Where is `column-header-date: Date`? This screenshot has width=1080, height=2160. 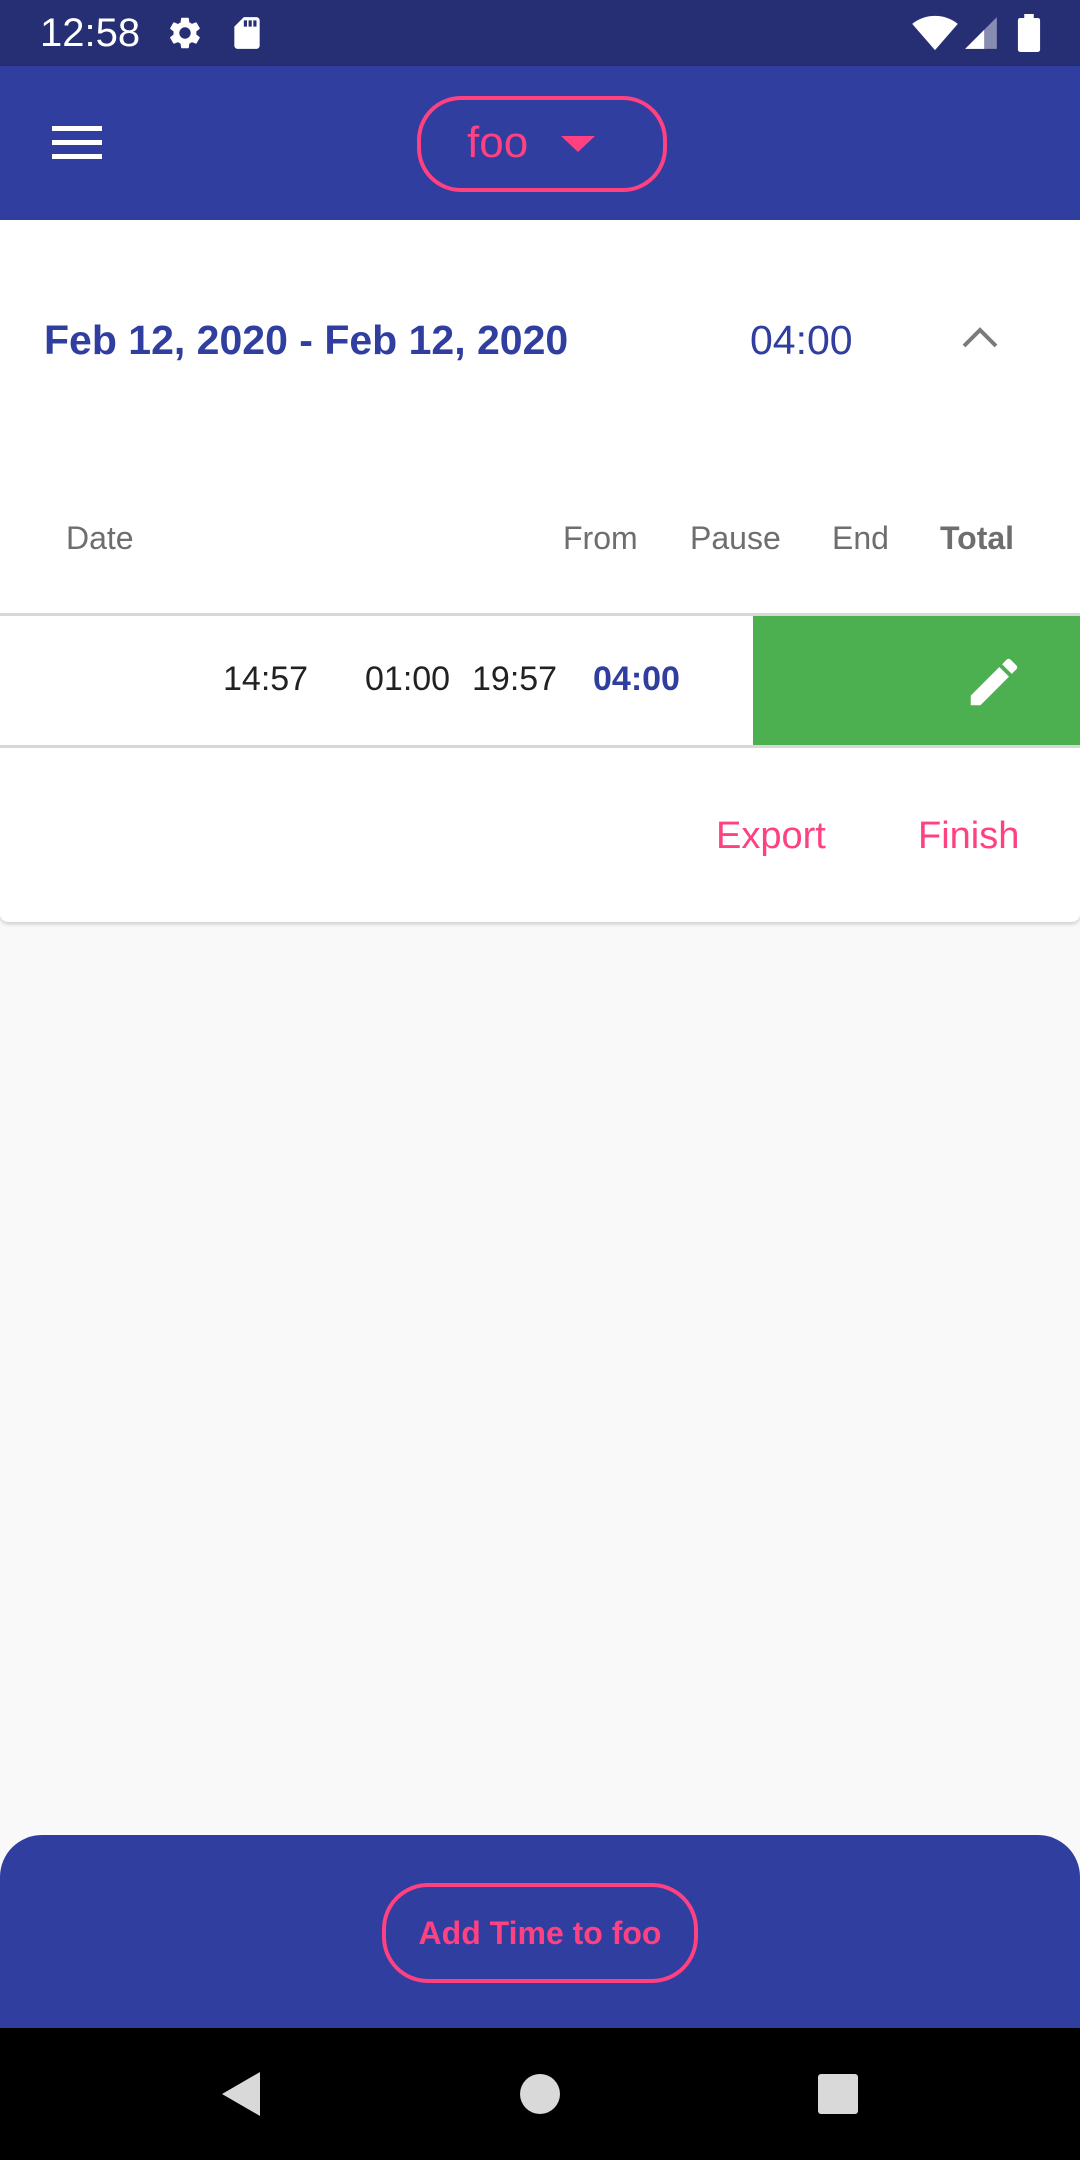
column-header-date: Date is located at coordinates (100, 538).